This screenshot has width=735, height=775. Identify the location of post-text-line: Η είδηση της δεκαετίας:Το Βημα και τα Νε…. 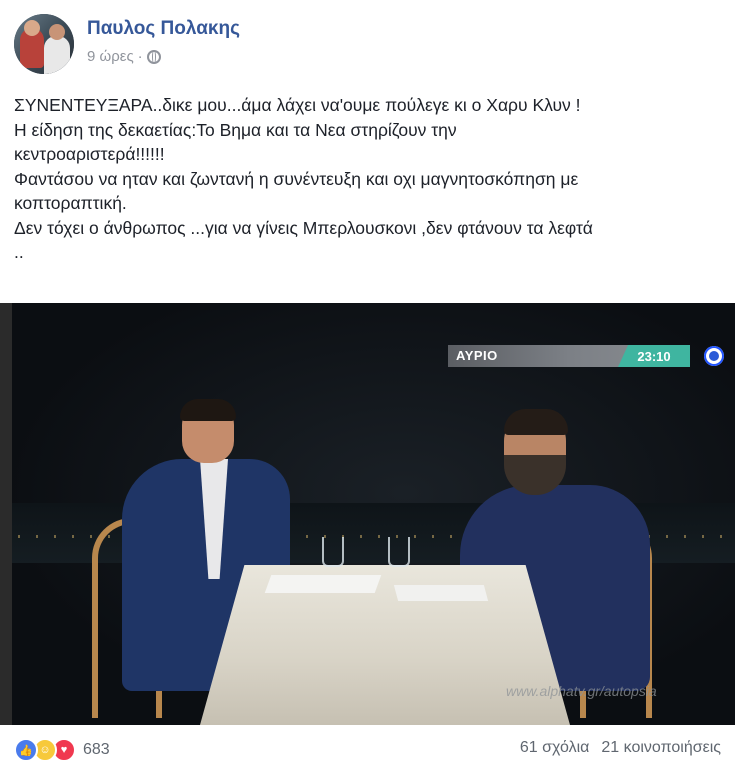
(235, 129).